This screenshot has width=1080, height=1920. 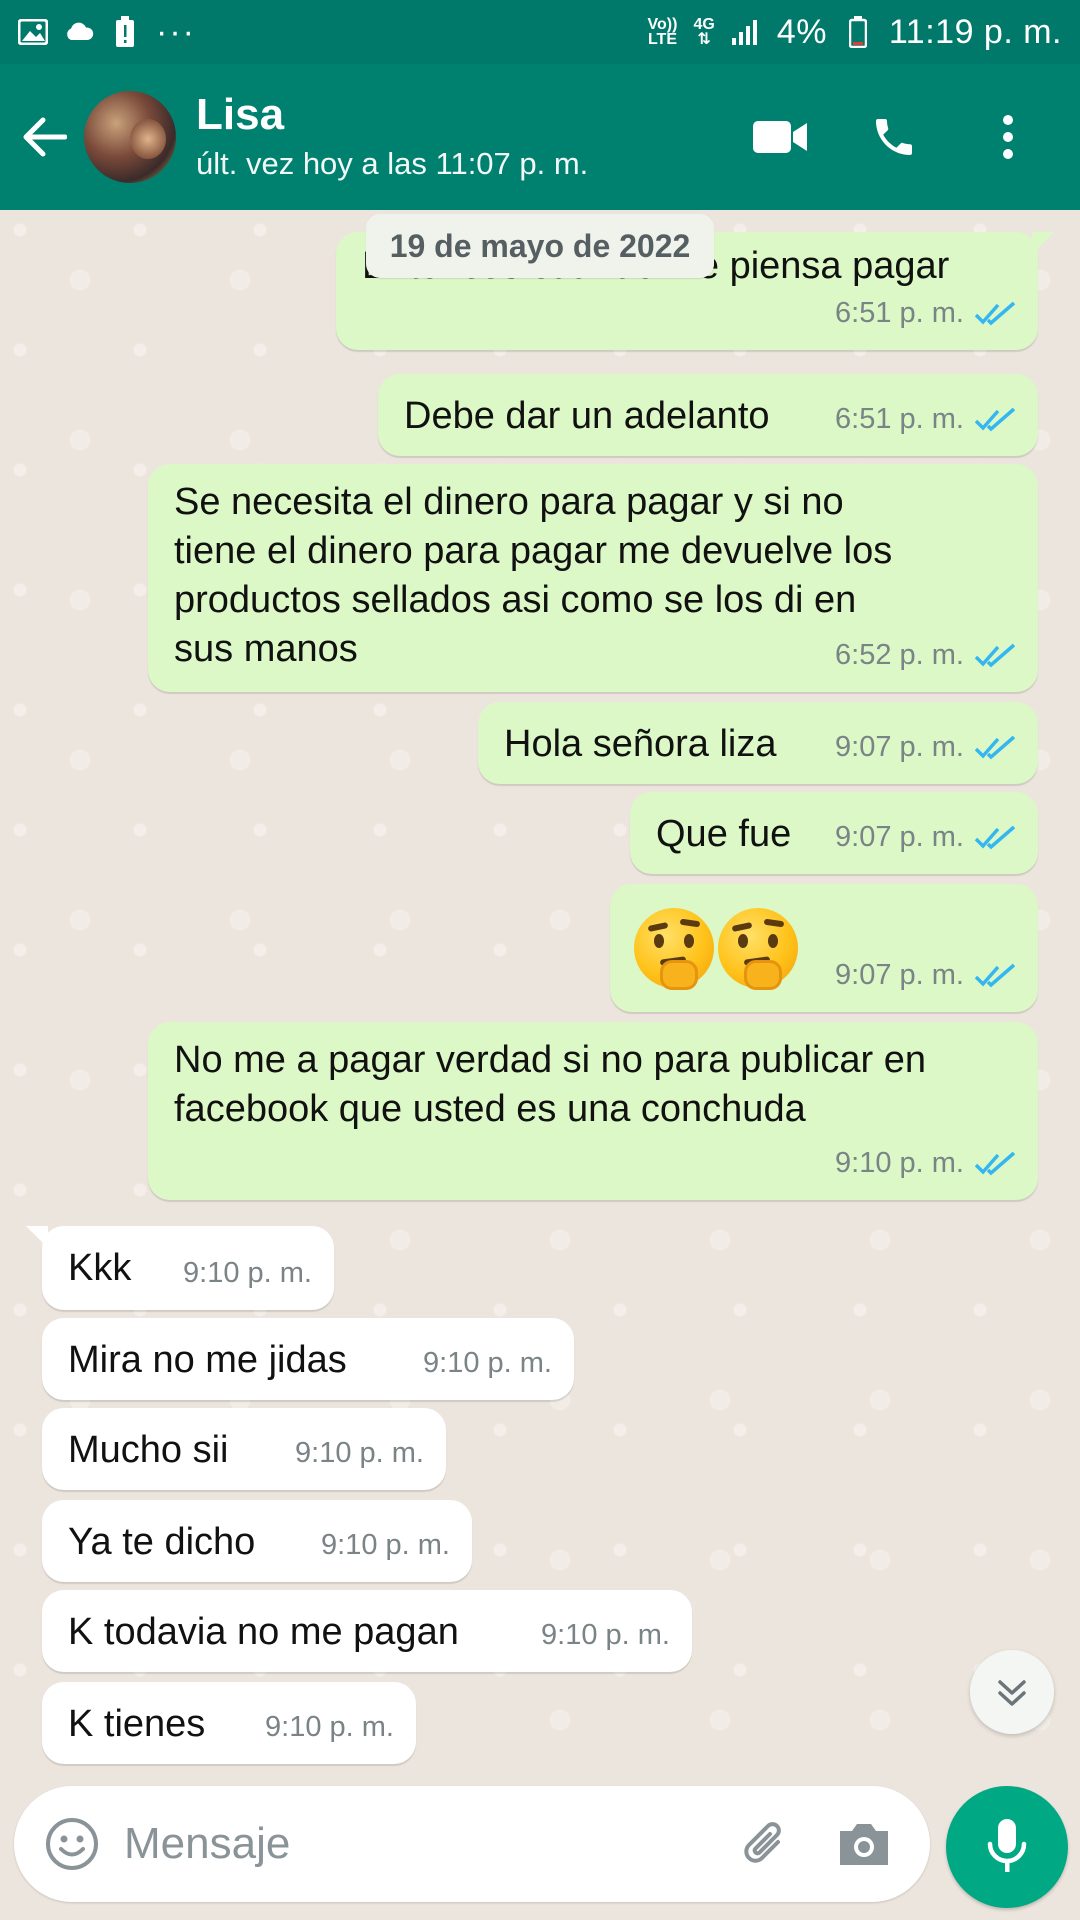 I want to click on contact-info: Lisa últ. vez hoy a las 11:07 p. m., so click(x=472, y=137).